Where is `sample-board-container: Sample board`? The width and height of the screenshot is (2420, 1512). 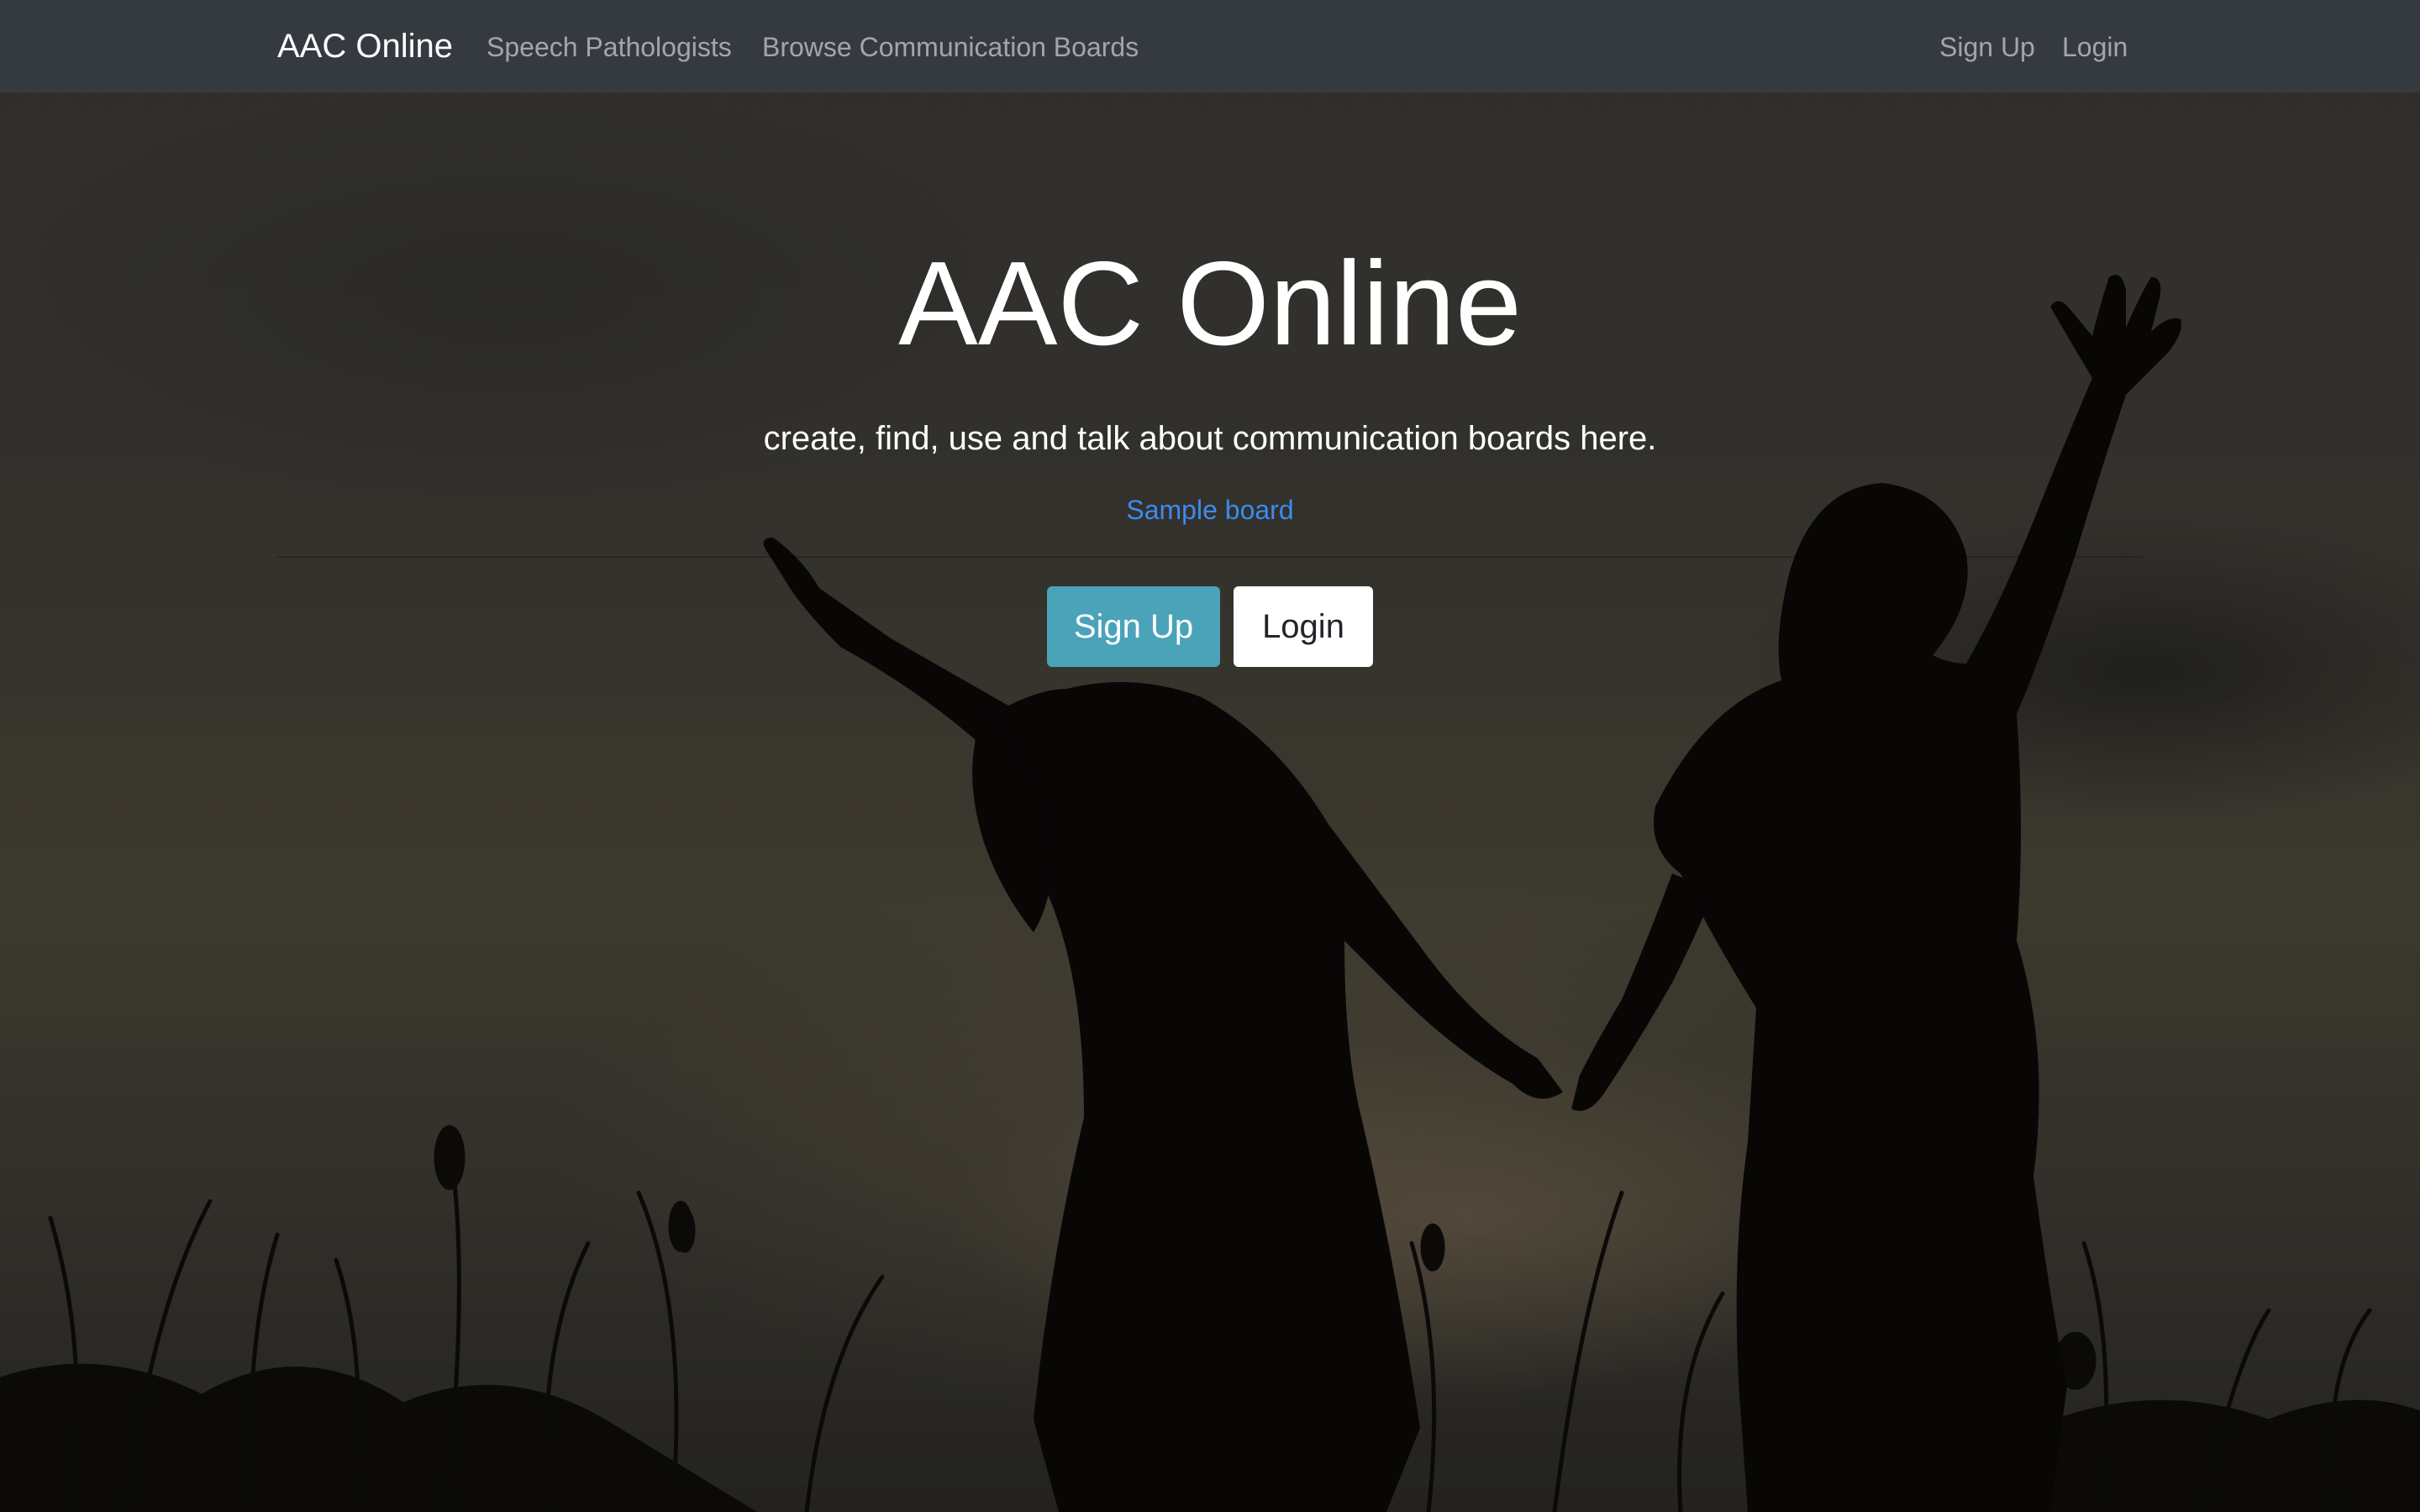
sample-board-container: Sample board is located at coordinates (1210, 509).